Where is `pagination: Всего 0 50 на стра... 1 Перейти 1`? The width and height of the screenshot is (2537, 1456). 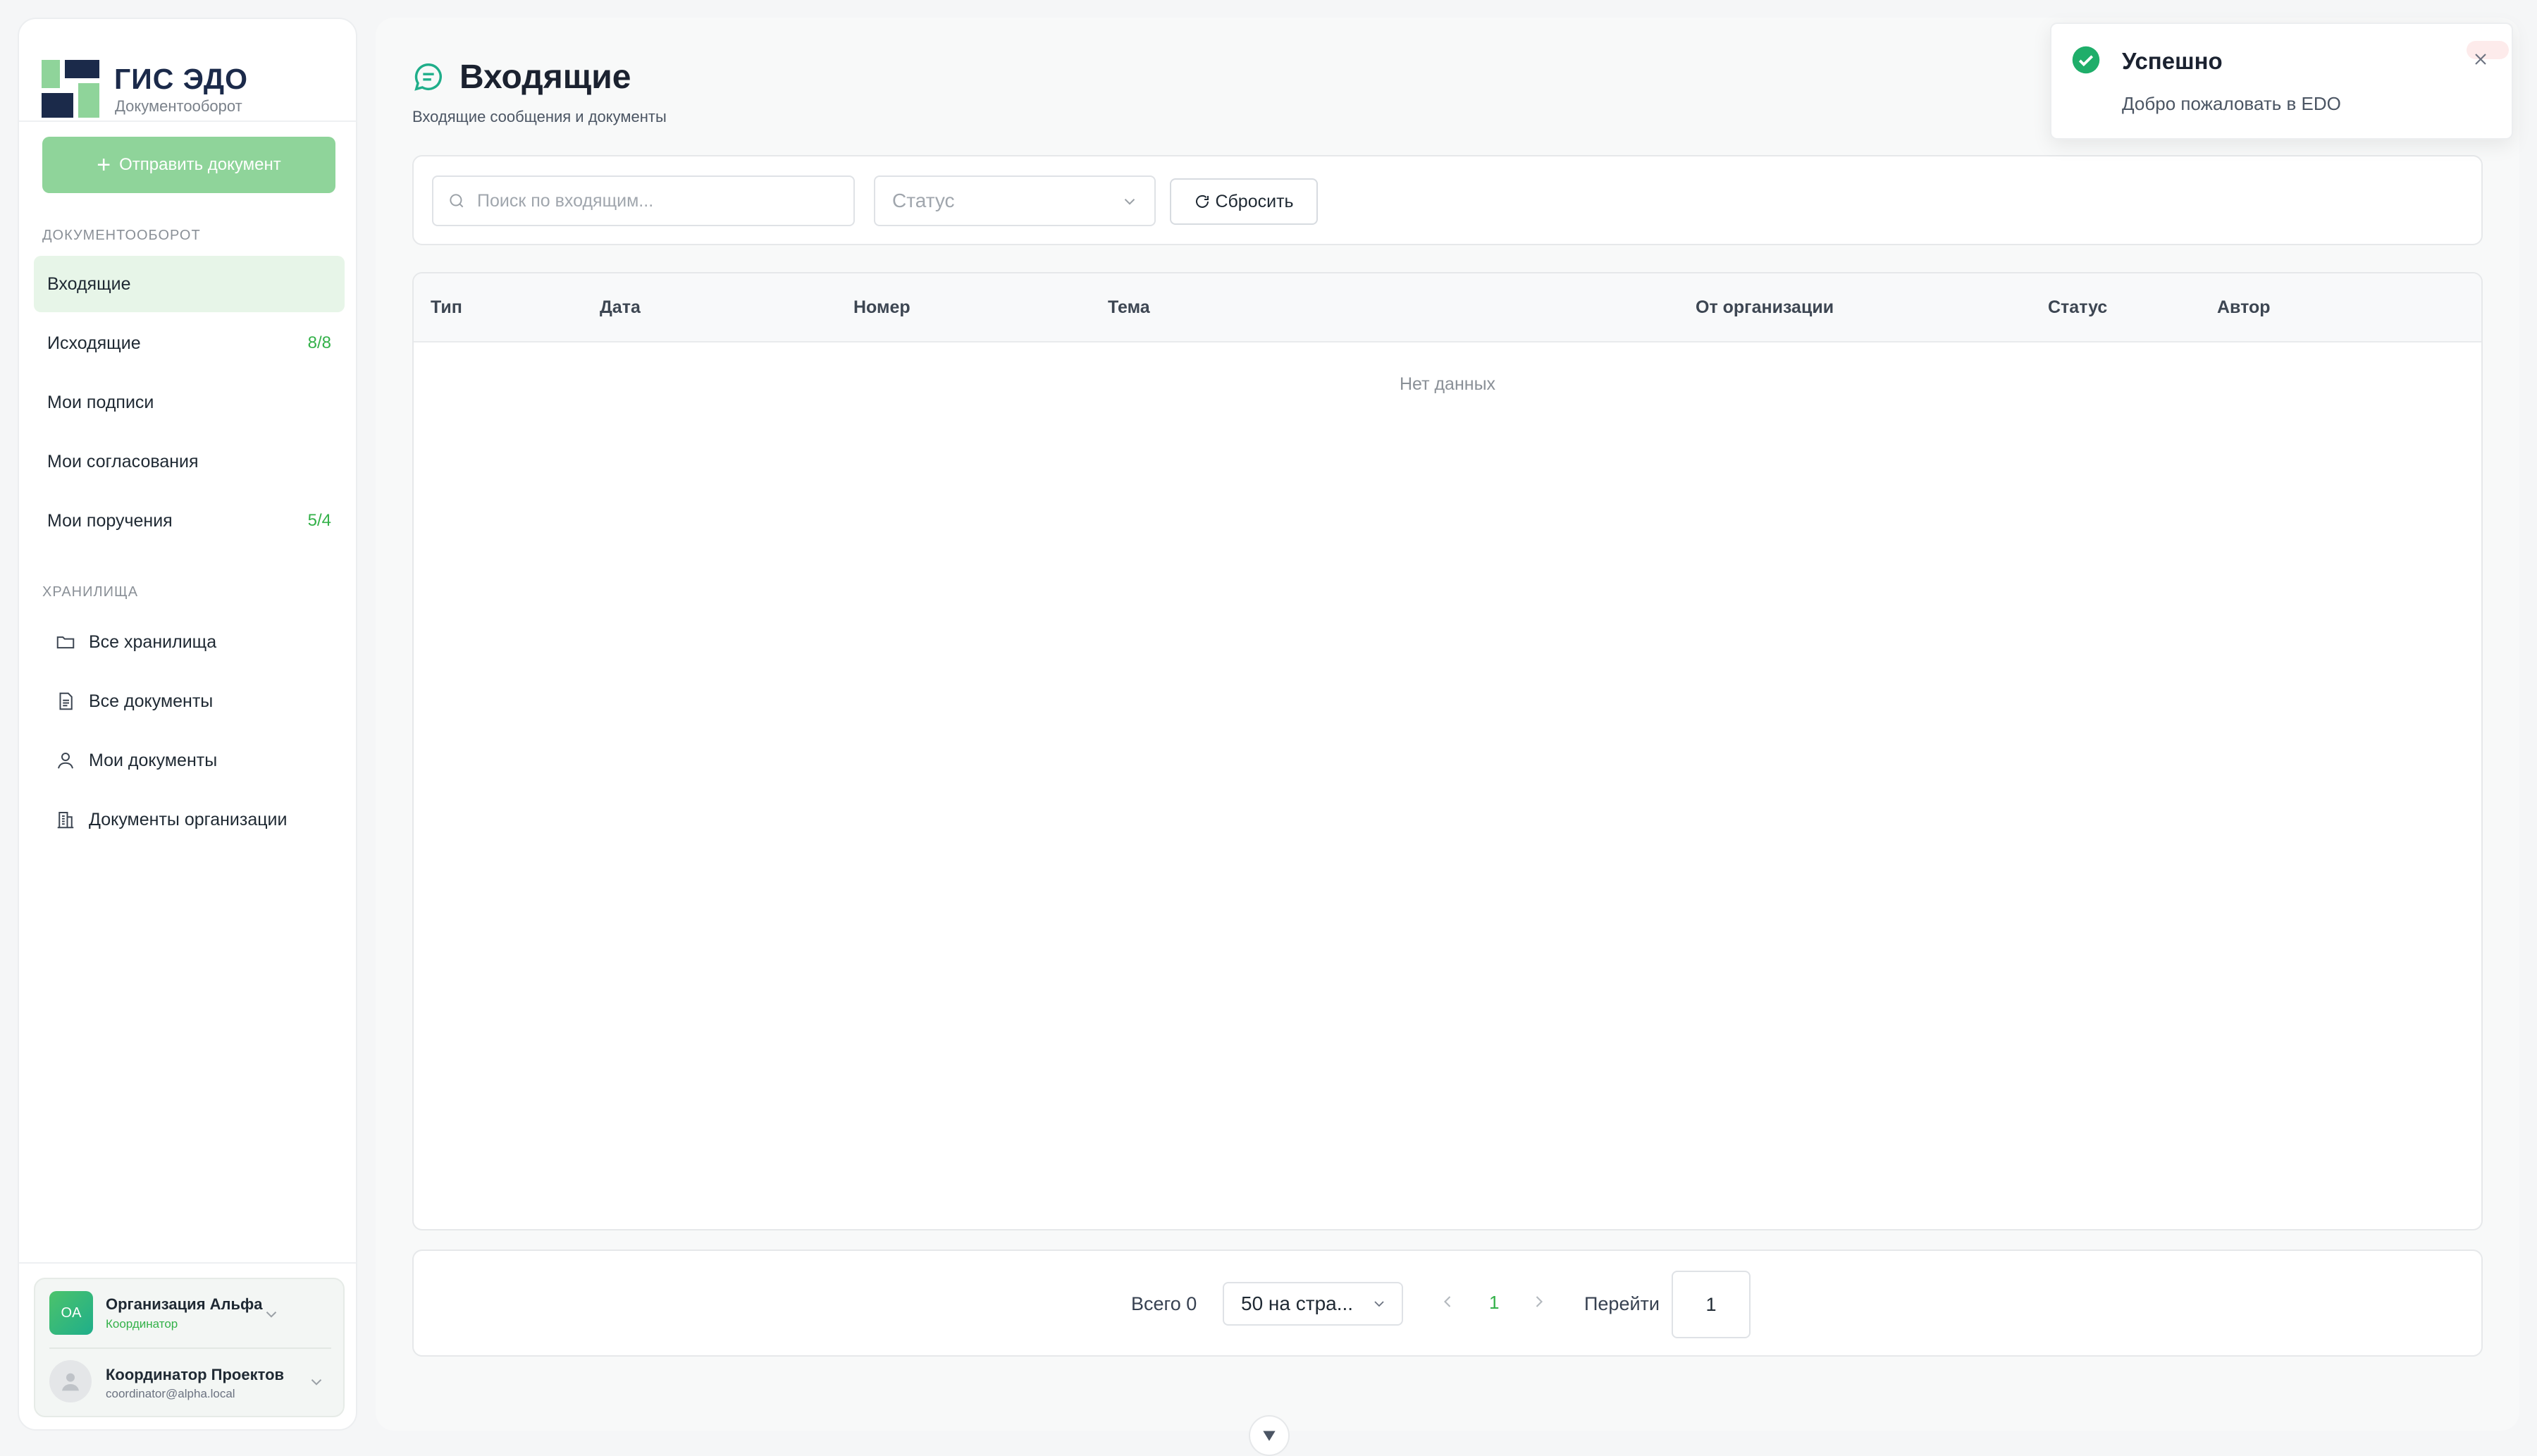
pagination: Всего 0 50 на стра... 1 Перейти 1 is located at coordinates (1447, 1303).